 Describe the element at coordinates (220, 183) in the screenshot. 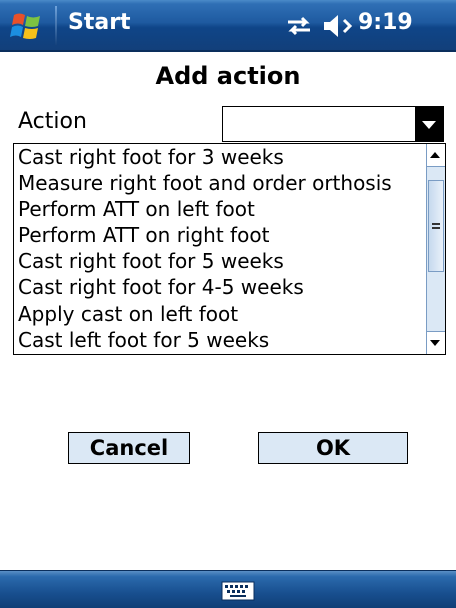

I see `list-item: Measure right foot and order orthosis` at that location.